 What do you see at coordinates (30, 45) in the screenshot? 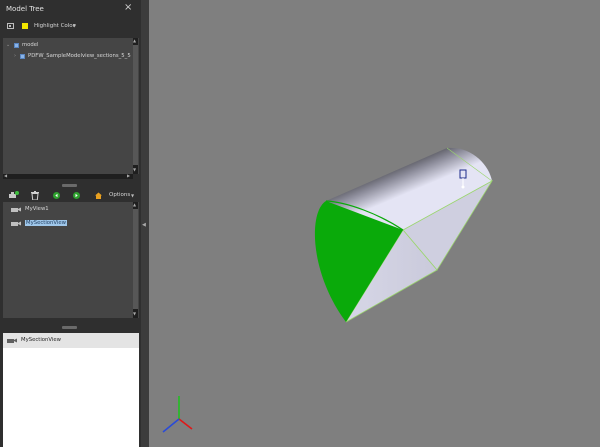
I see `tree-item-model: model` at bounding box center [30, 45].